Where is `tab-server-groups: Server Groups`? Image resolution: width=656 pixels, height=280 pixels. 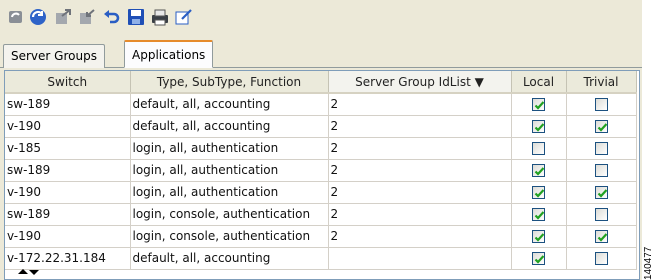 tab-server-groups: Server Groups is located at coordinates (54, 56).